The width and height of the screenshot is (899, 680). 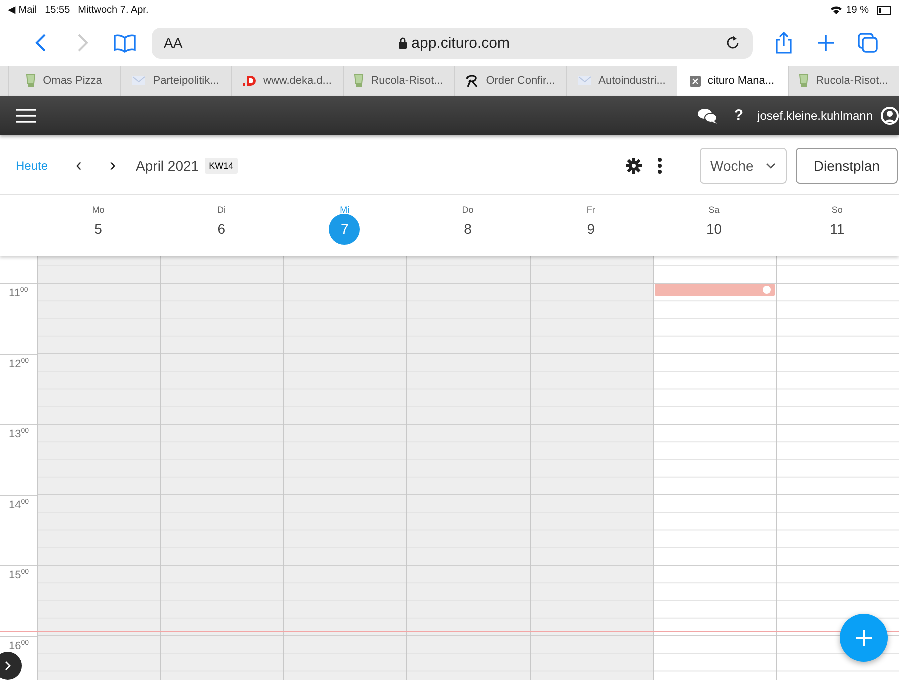 What do you see at coordinates (345, 210) in the screenshot?
I see `weekday-label: Mi` at bounding box center [345, 210].